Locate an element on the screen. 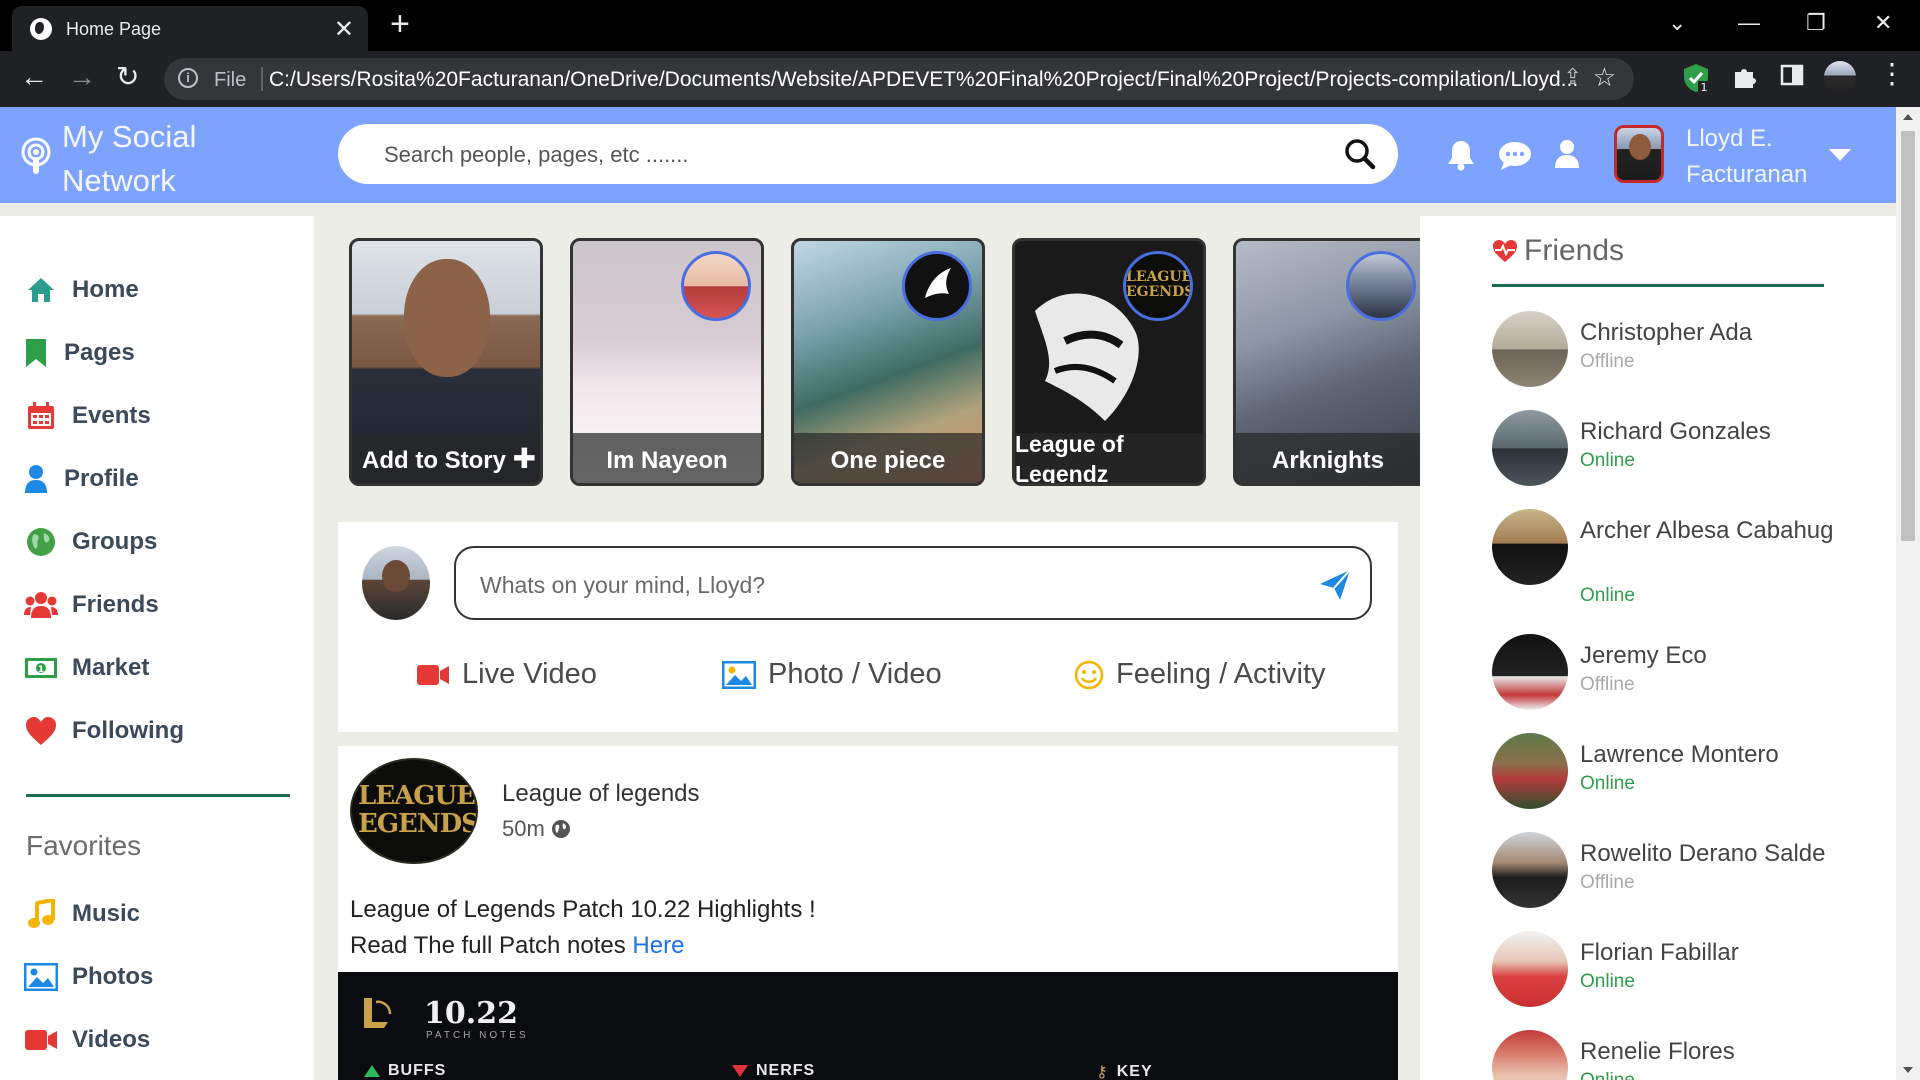 The width and height of the screenshot is (1920, 1080). forward-icon: → is located at coordinates (82, 77).